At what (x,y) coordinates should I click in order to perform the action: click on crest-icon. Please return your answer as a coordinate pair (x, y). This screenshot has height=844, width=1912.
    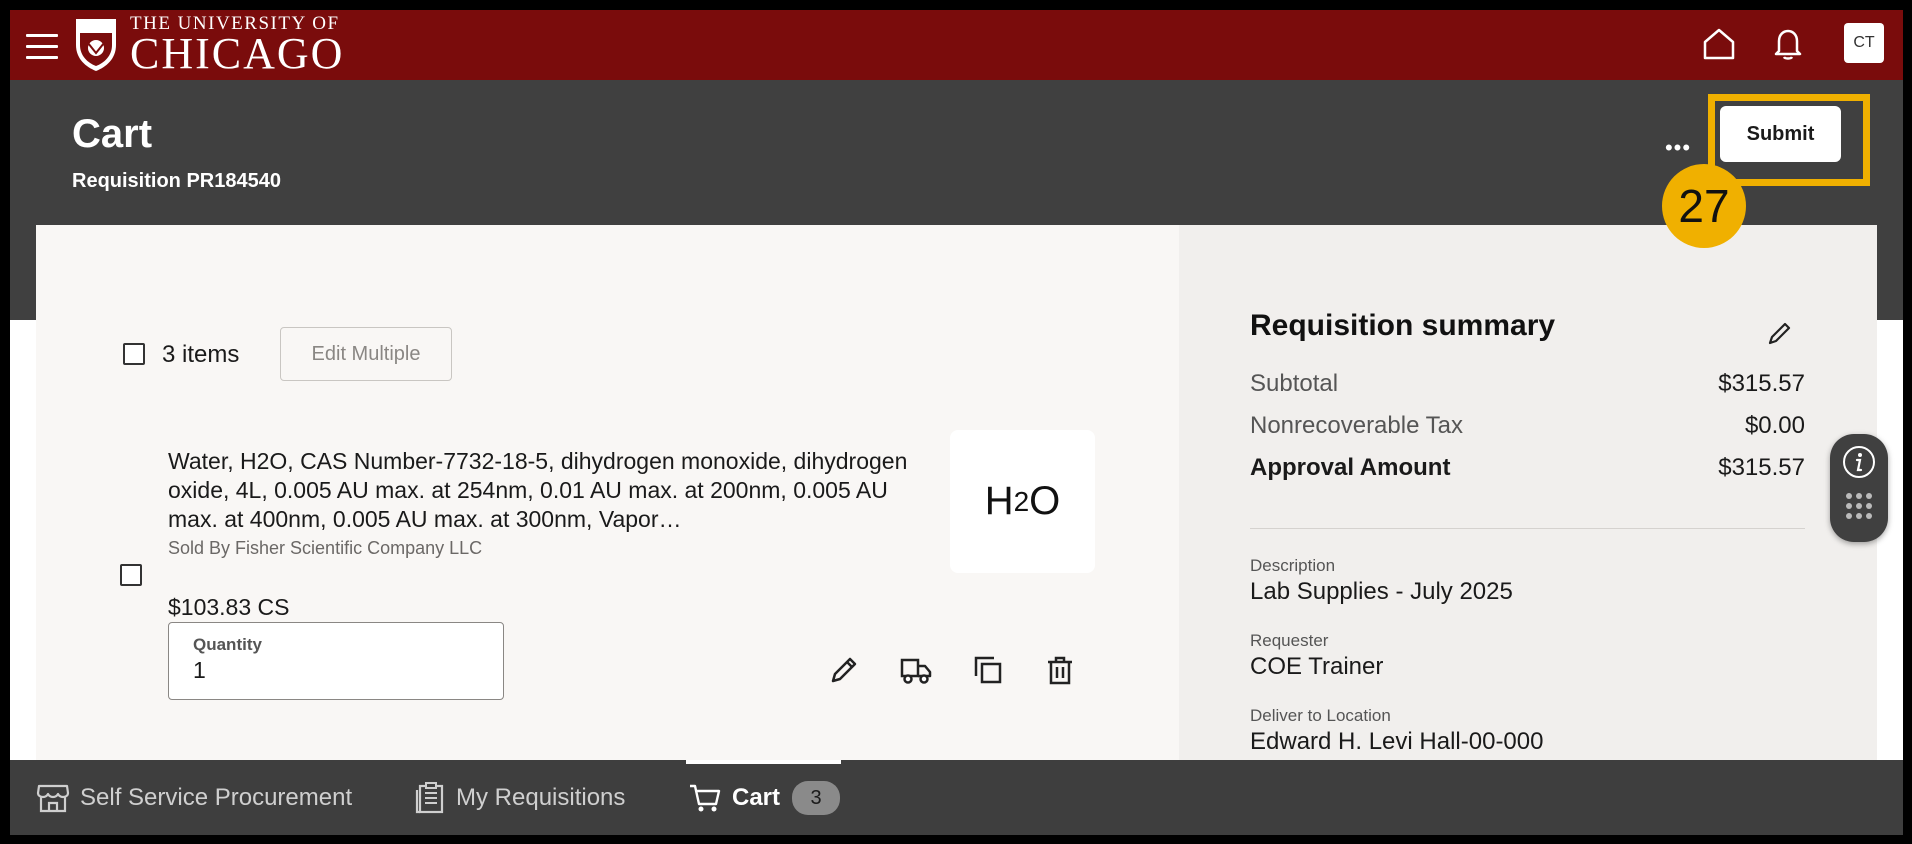
    Looking at the image, I should click on (96, 45).